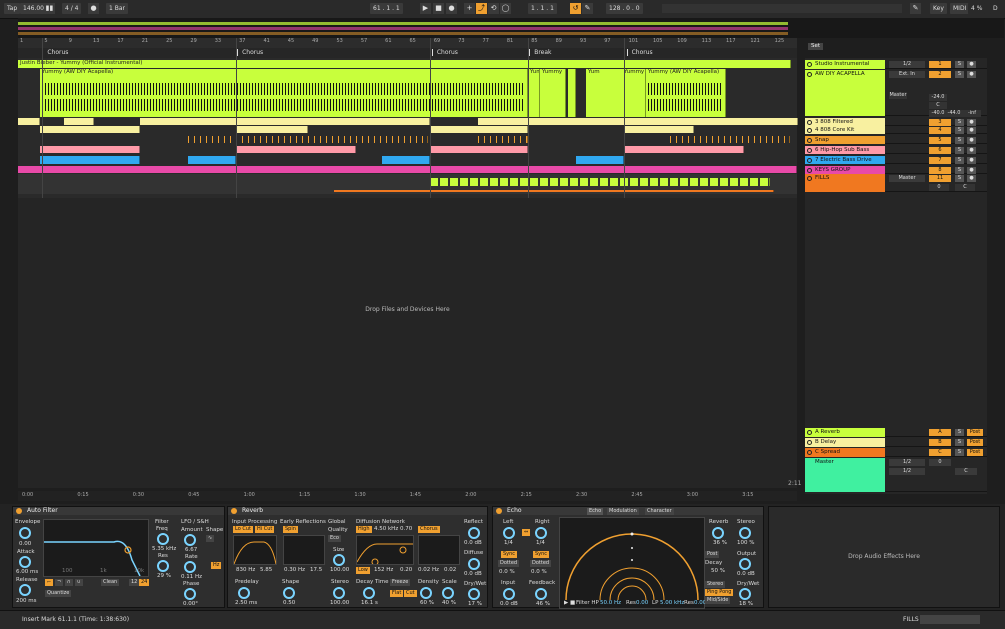 Image resolution: width=1005 pixels, height=629 pixels. What do you see at coordinates (58, 593) in the screenshot?
I see `quantize-button: Quantize` at bounding box center [58, 593].